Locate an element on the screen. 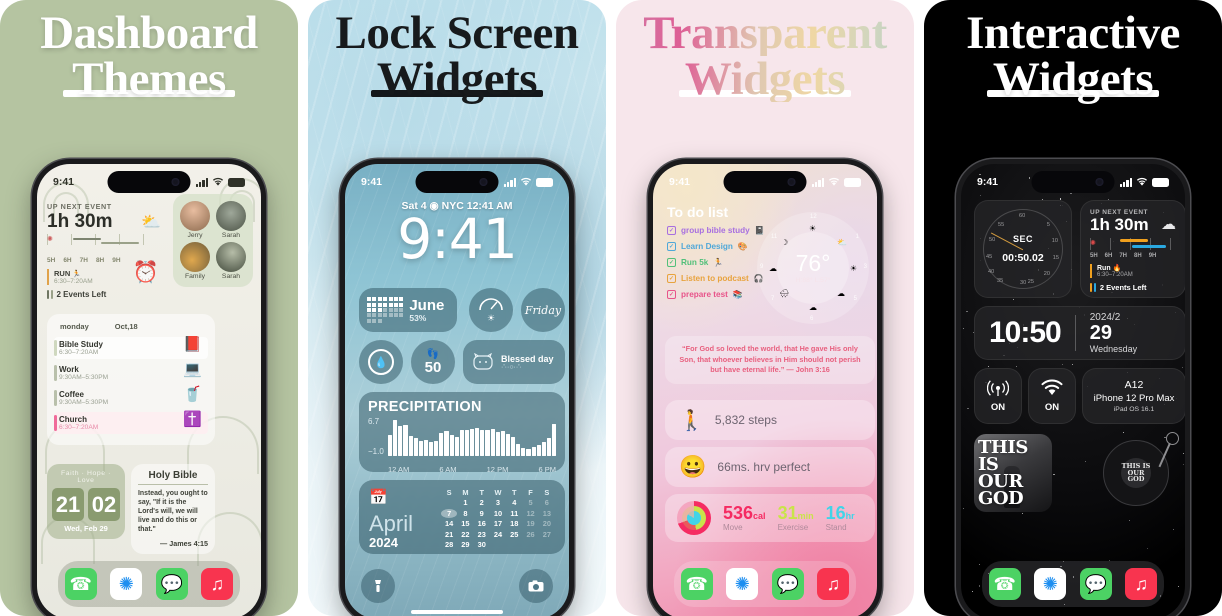  steps-widget: 🚶 5,832 steps is located at coordinates (770, 420).